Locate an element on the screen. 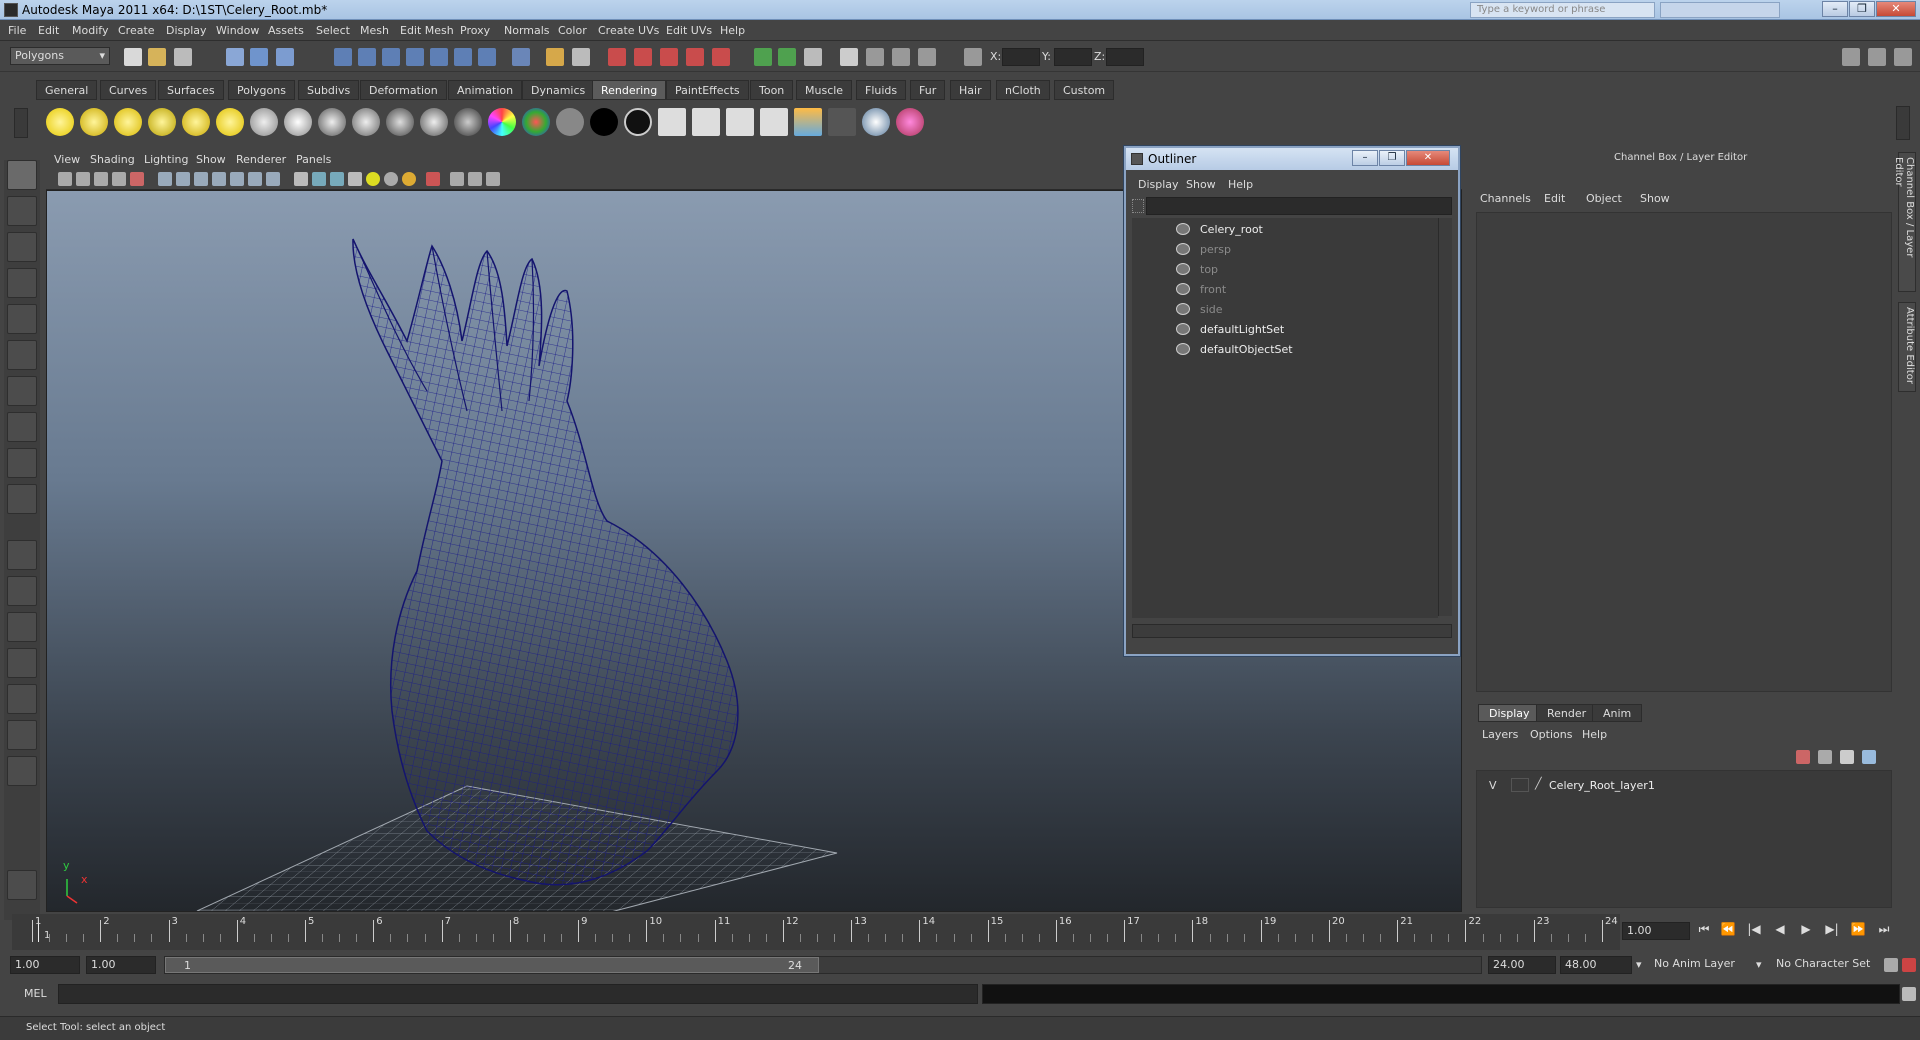 The height and width of the screenshot is (1040, 1920). menu-display: Display is located at coordinates (186, 30).